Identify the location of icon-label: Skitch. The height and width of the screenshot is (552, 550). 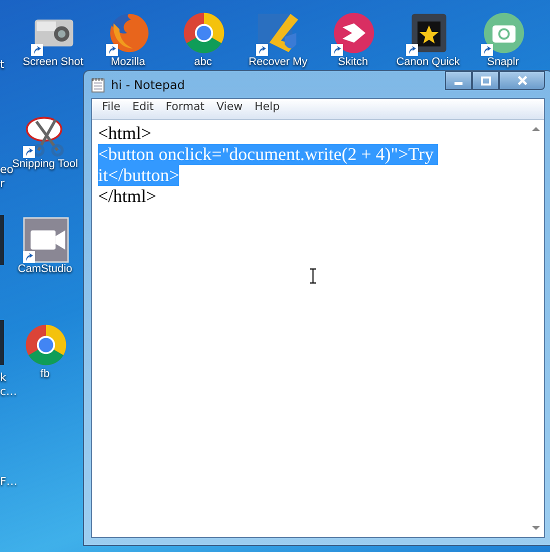
(353, 62).